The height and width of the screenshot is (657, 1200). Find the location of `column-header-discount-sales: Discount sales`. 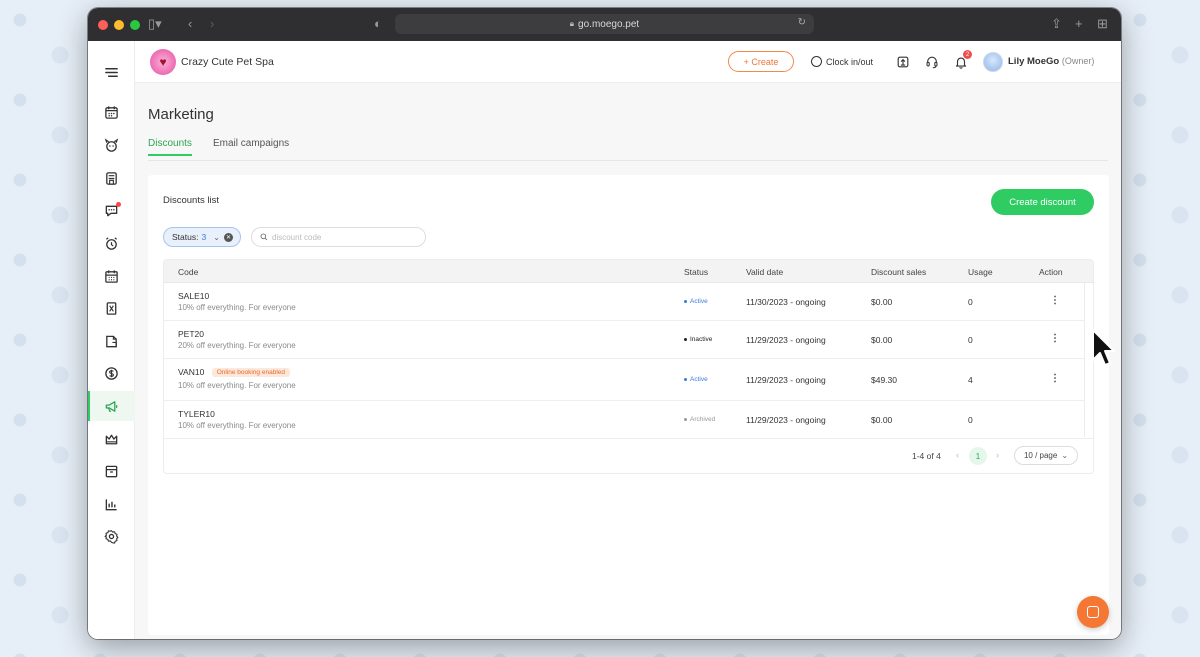

column-header-discount-sales: Discount sales is located at coordinates (899, 272).